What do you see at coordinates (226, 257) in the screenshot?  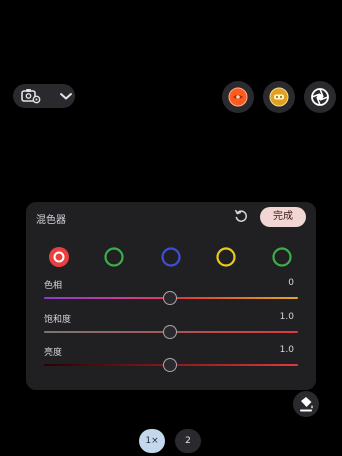 I see `swatch-yellow` at bounding box center [226, 257].